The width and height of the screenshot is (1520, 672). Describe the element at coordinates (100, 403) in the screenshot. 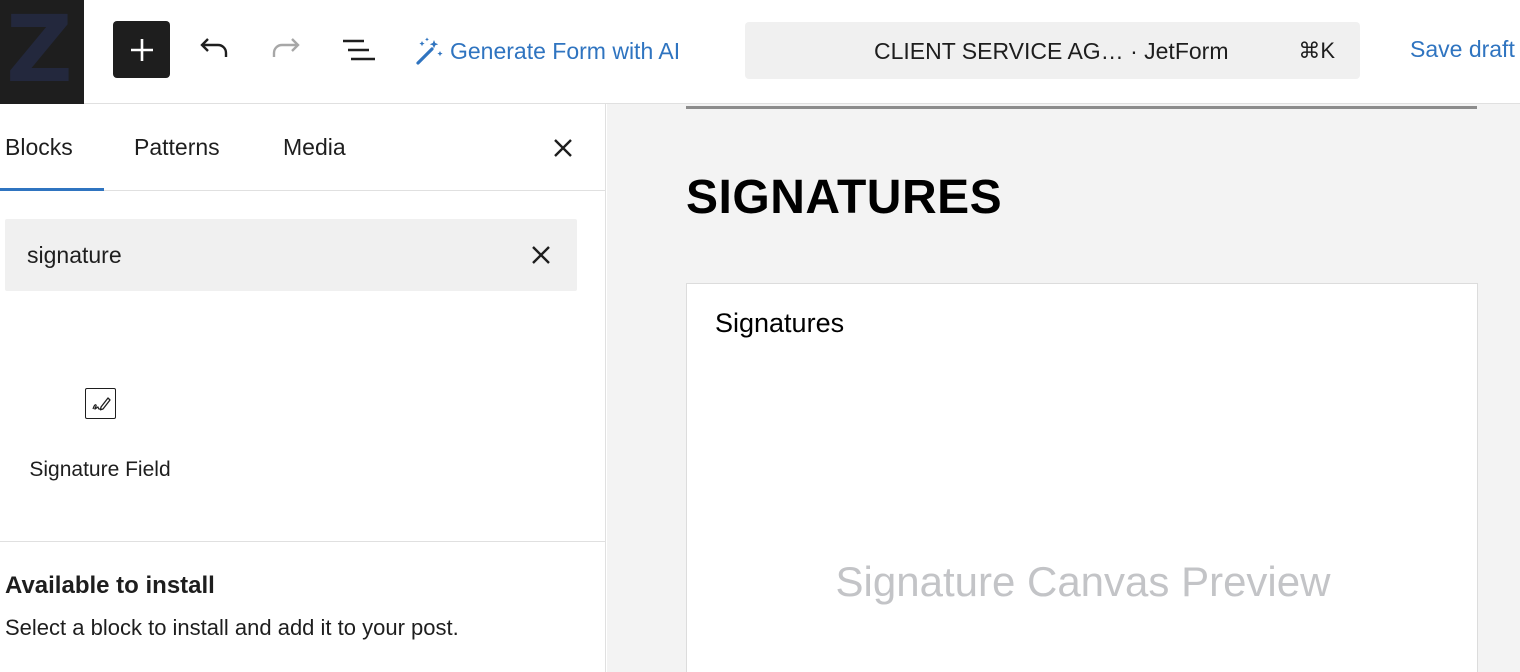

I see `signature-icon` at that location.